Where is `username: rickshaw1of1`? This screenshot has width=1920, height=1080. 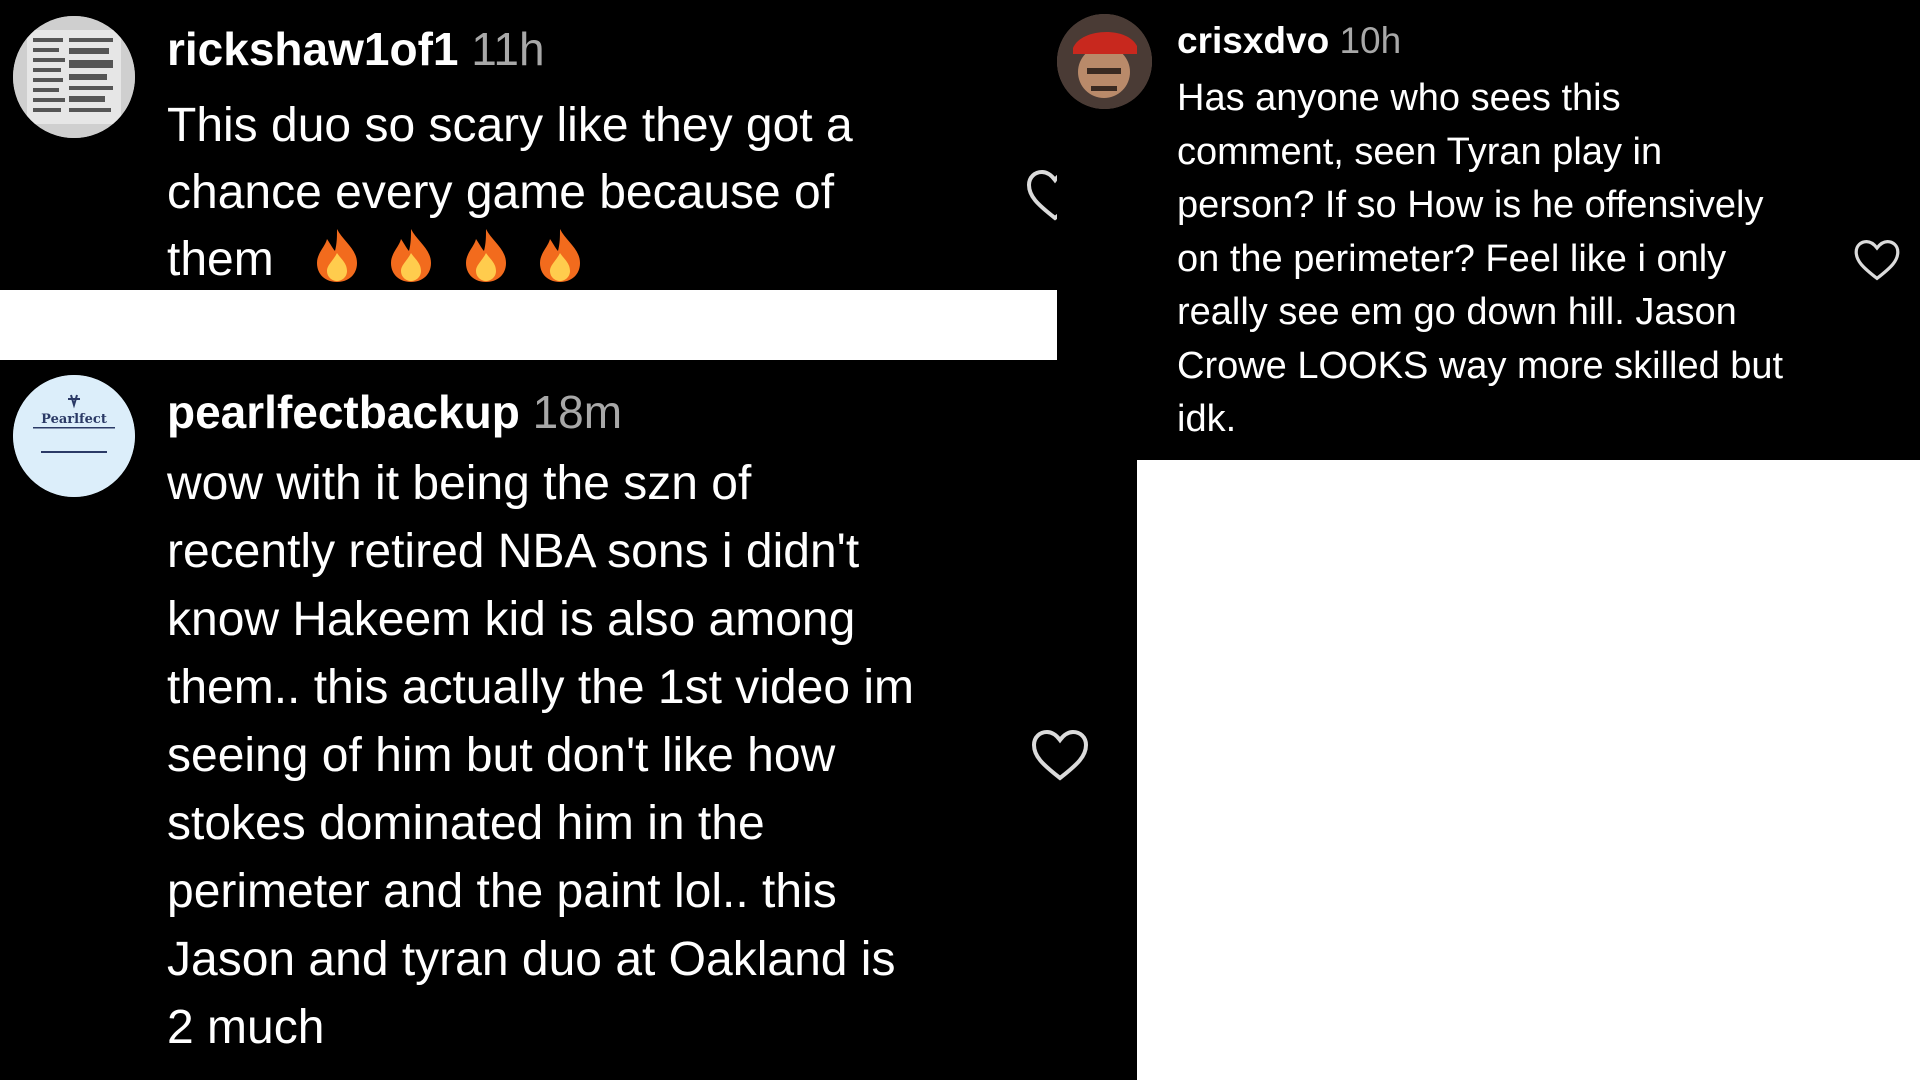 username: rickshaw1of1 is located at coordinates (312, 49).